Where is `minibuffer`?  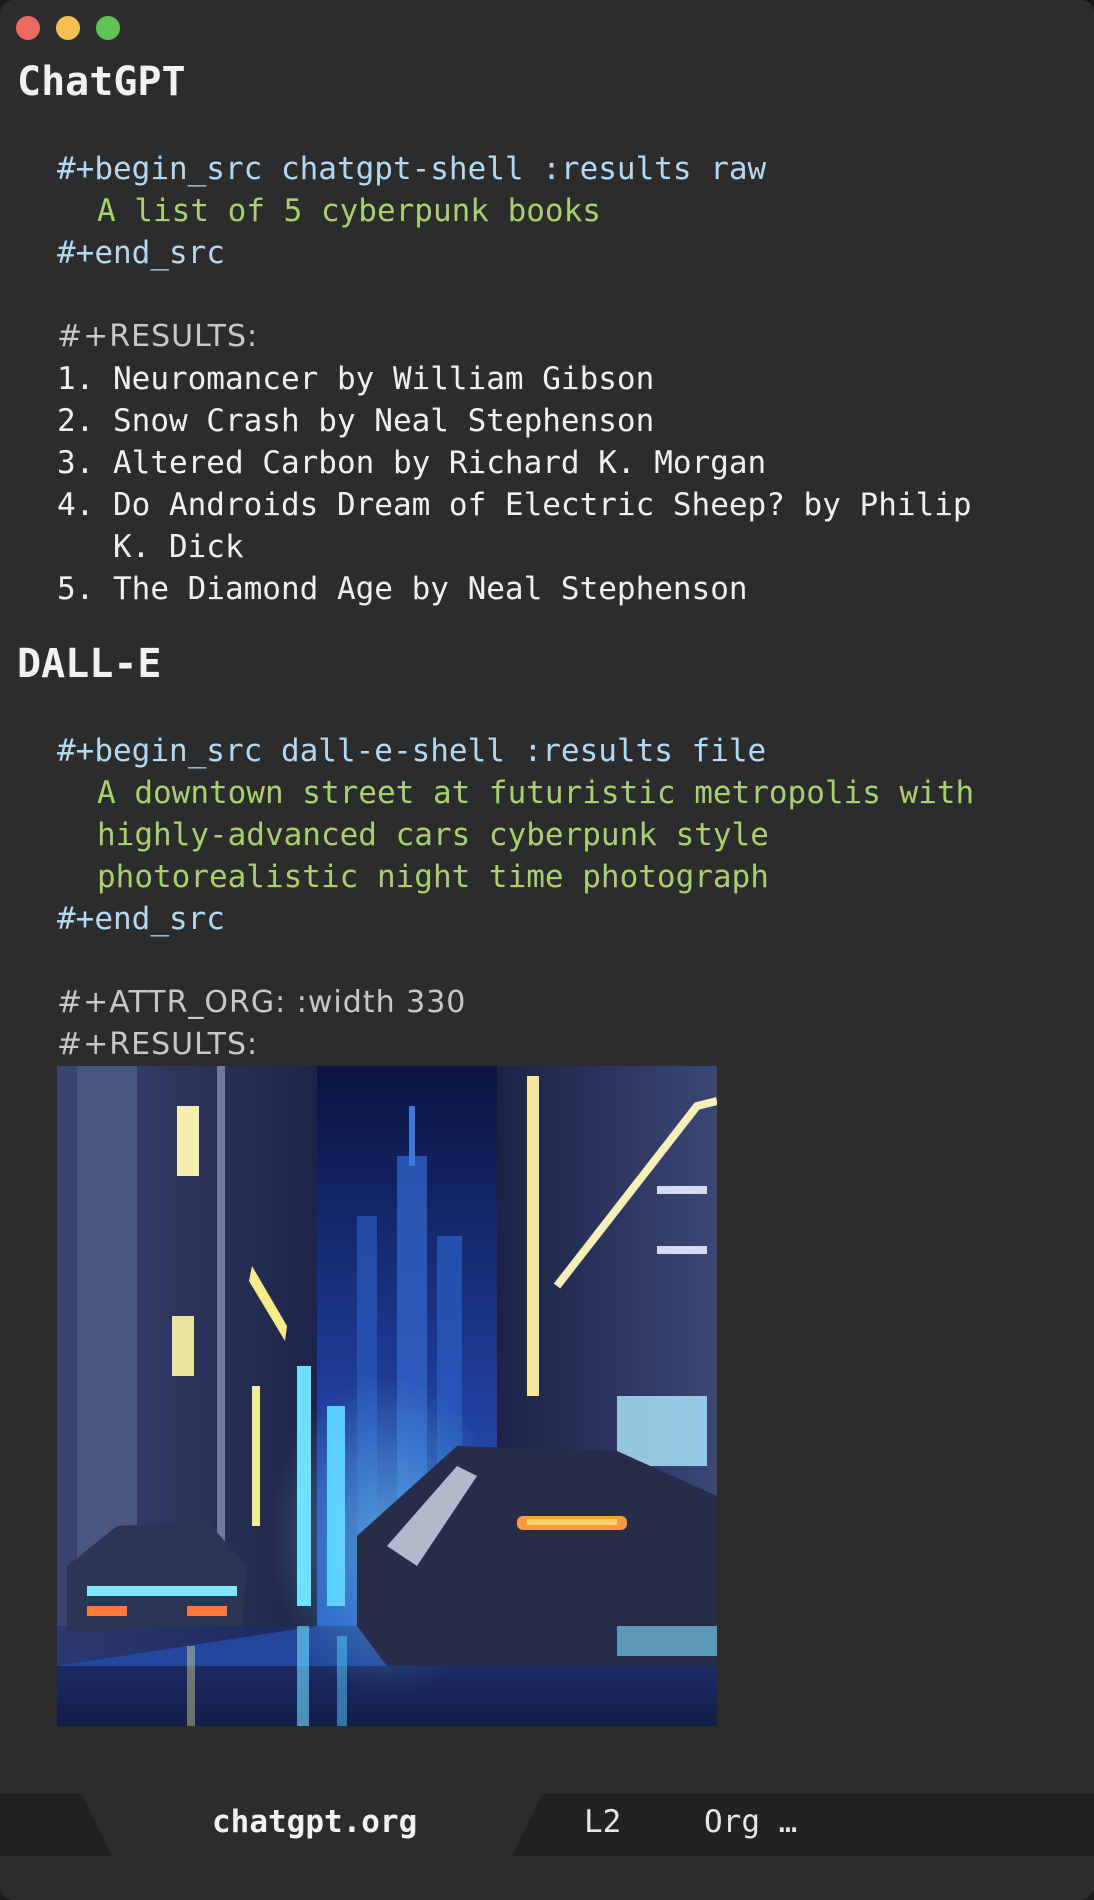
minibuffer is located at coordinates (547, 1878).